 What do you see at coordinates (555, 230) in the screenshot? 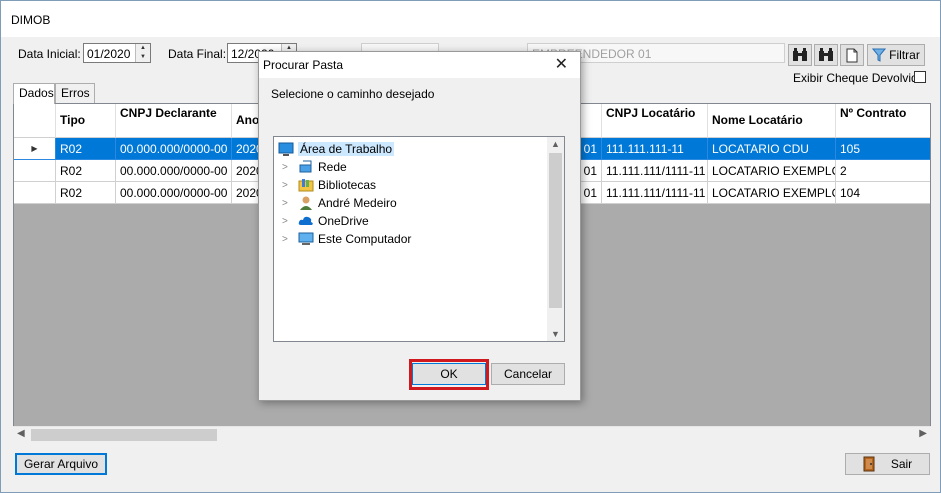
I see `tree-scrollbar-thumb` at bounding box center [555, 230].